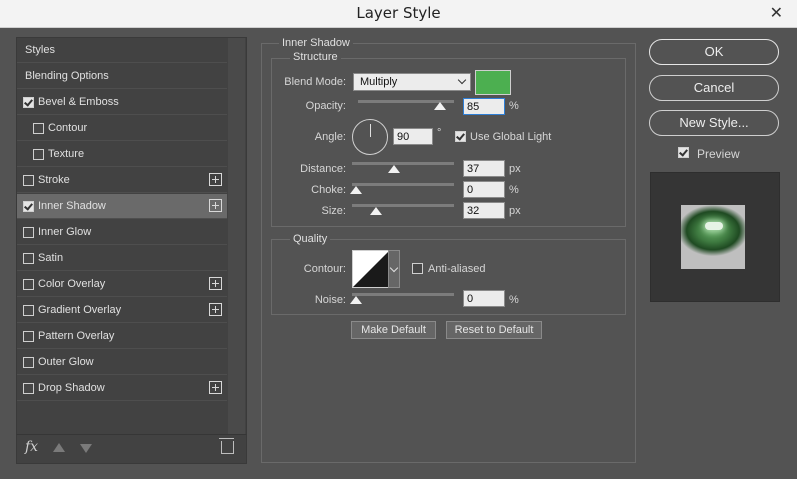  What do you see at coordinates (54, 180) in the screenshot?
I see `style-item-label: Stroke` at bounding box center [54, 180].